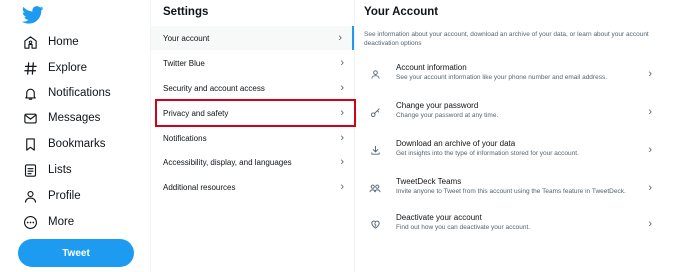 The height and width of the screenshot is (272, 700). What do you see at coordinates (456, 143) in the screenshot?
I see `account-item-title: Download an archive of your data` at bounding box center [456, 143].